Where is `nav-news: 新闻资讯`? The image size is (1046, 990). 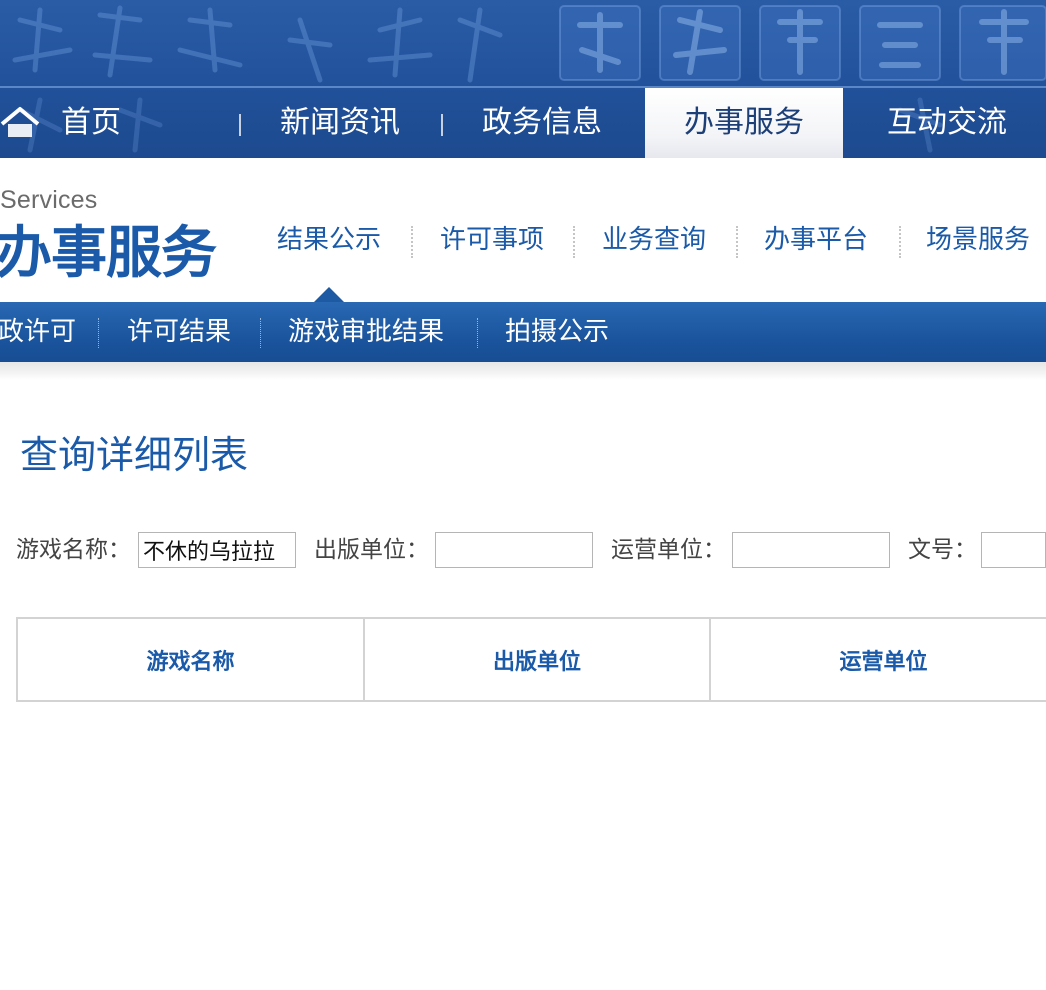
nav-news: 新闻资讯 is located at coordinates (340, 123).